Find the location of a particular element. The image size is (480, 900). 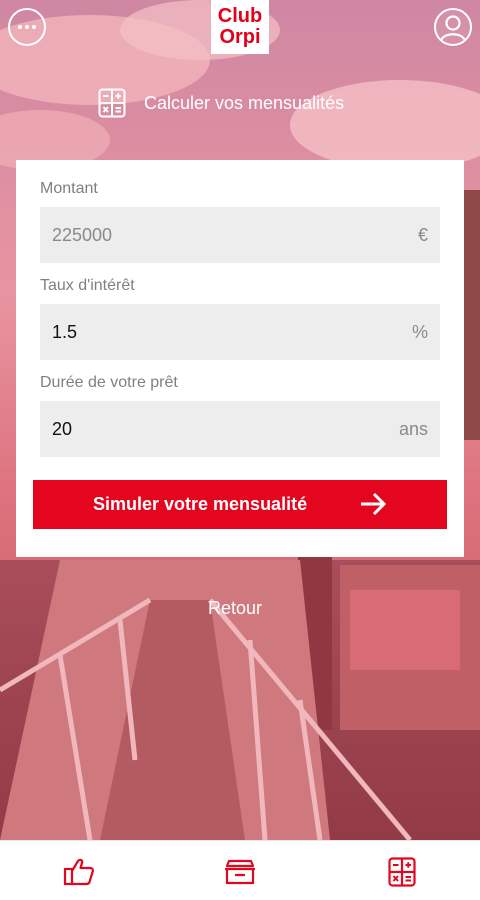

arrow-right-icon is located at coordinates (374, 504).